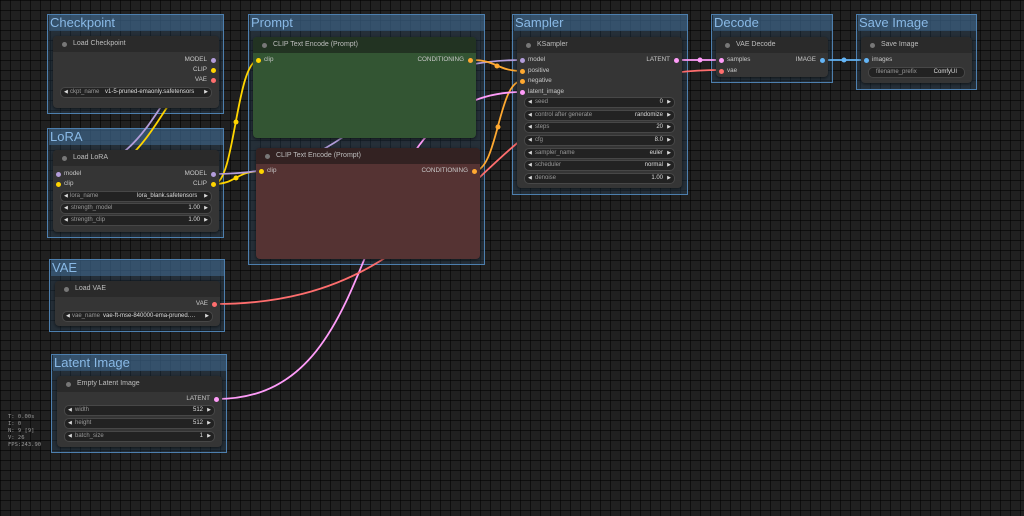 Image resolution: width=1024 pixels, height=516 pixels. I want to click on output-port-image, so click(822, 60).